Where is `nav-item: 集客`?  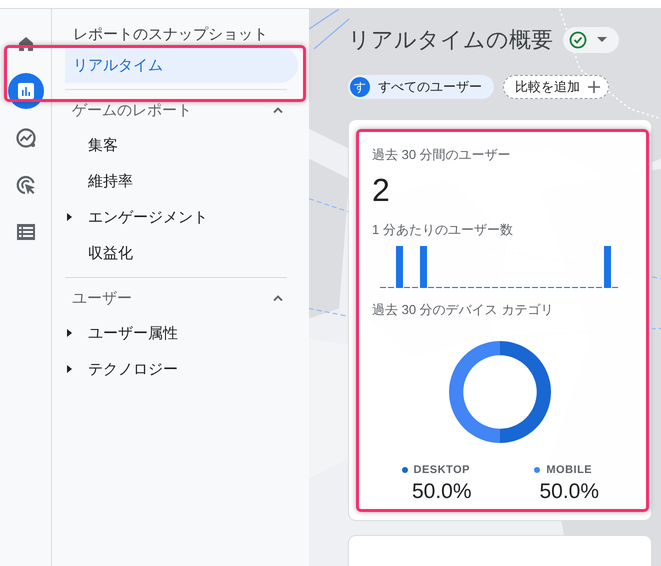 nav-item: 集客 is located at coordinates (188, 145).